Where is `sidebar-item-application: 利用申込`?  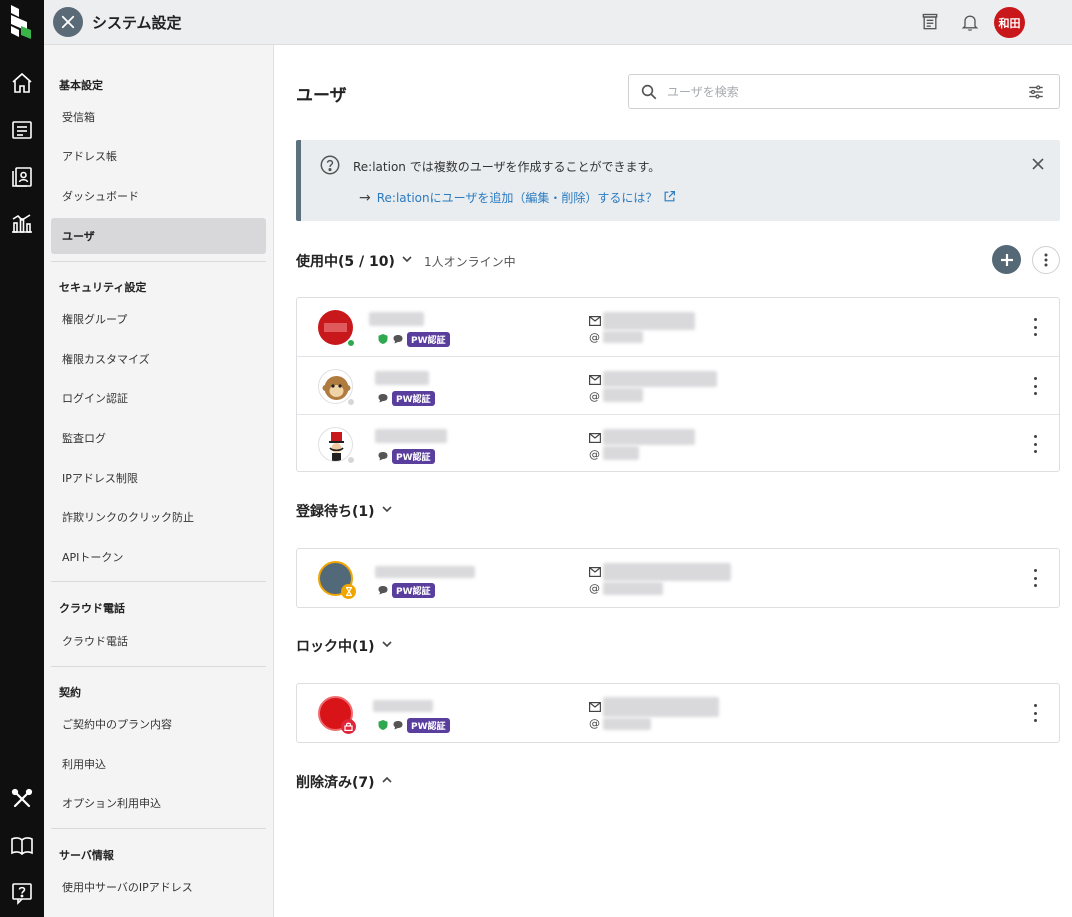 sidebar-item-application: 利用申込 is located at coordinates (158, 764).